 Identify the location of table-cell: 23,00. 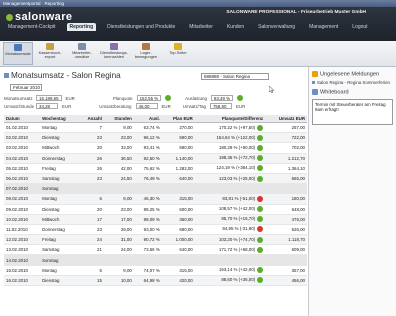
(118, 138).